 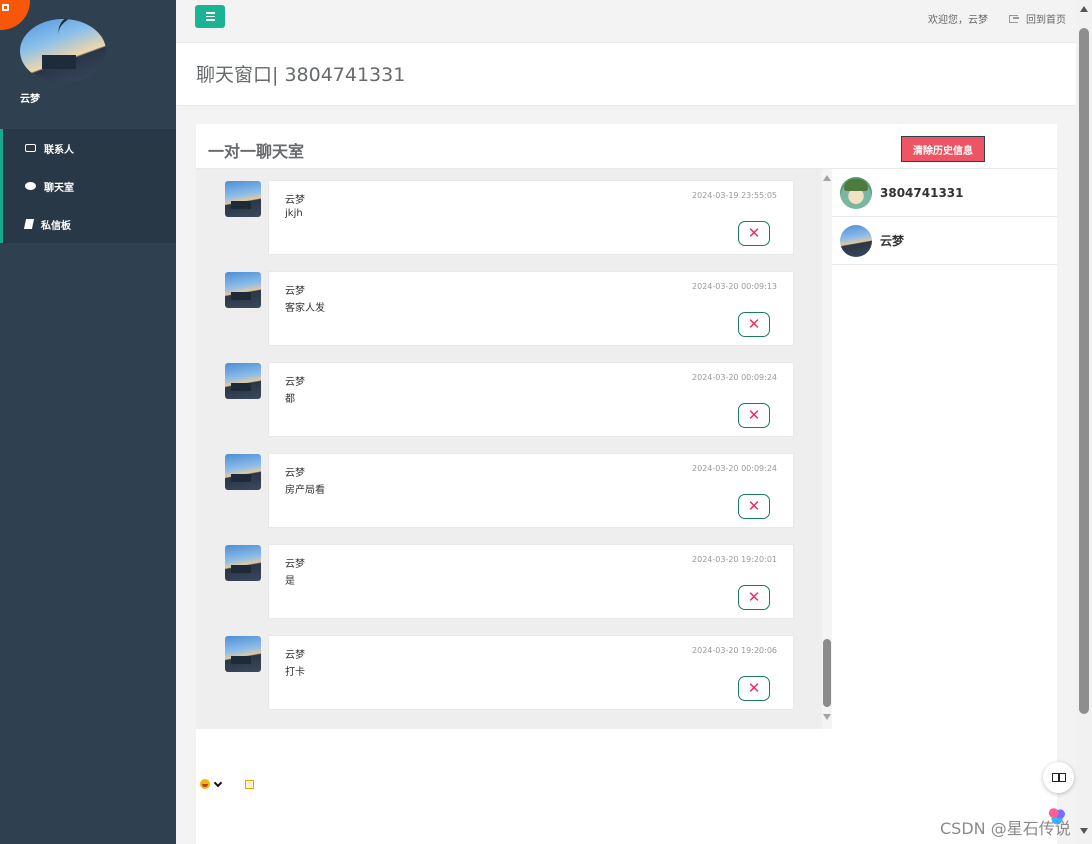 What do you see at coordinates (531, 581) in the screenshot?
I see `message-bubble: 云梦 2024-03-20 19:20:01 是 ✕` at bounding box center [531, 581].